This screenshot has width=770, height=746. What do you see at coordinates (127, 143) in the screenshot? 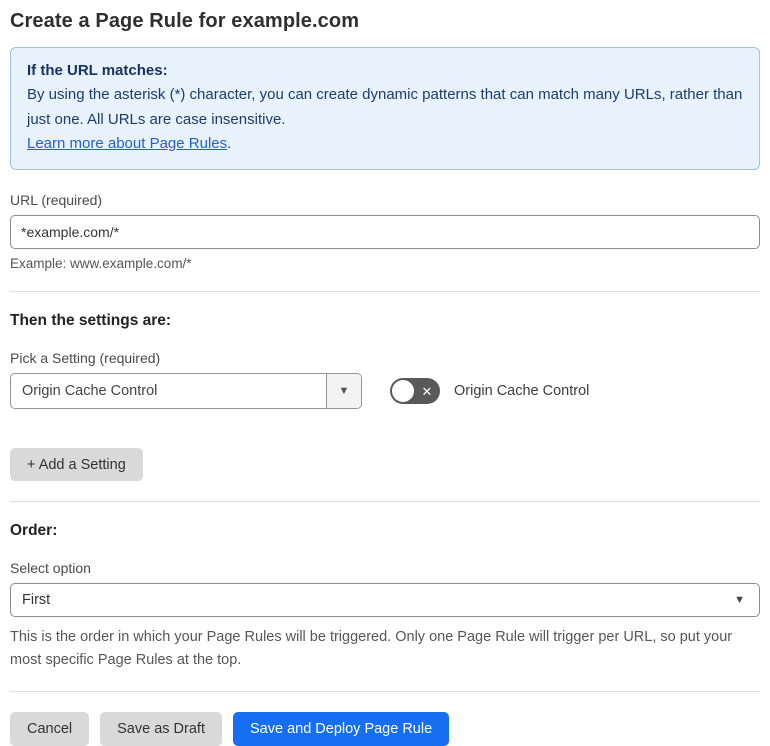
I see `learn-more-link: Learn more about Page Rules` at bounding box center [127, 143].